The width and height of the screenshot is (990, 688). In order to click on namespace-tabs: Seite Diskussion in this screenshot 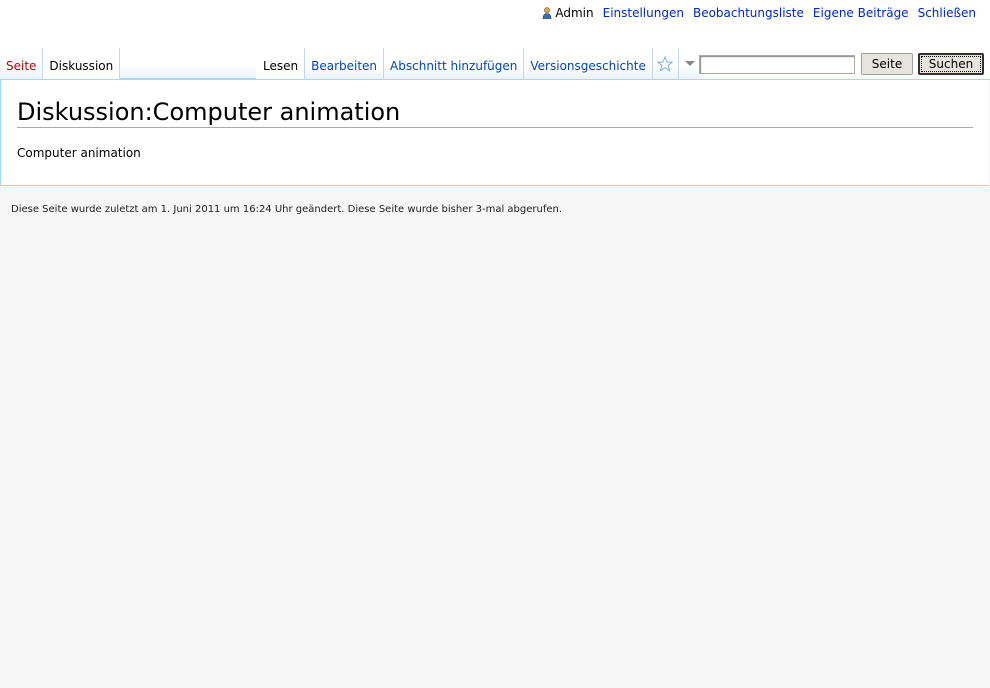, I will do `click(128, 64)`.